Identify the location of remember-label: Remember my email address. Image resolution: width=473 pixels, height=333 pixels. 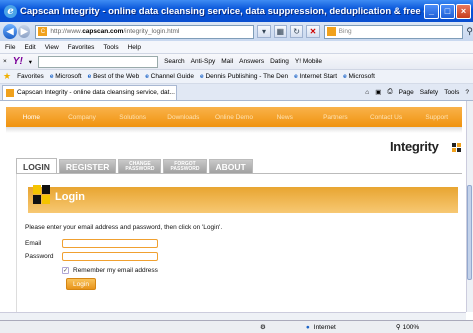
(115, 270).